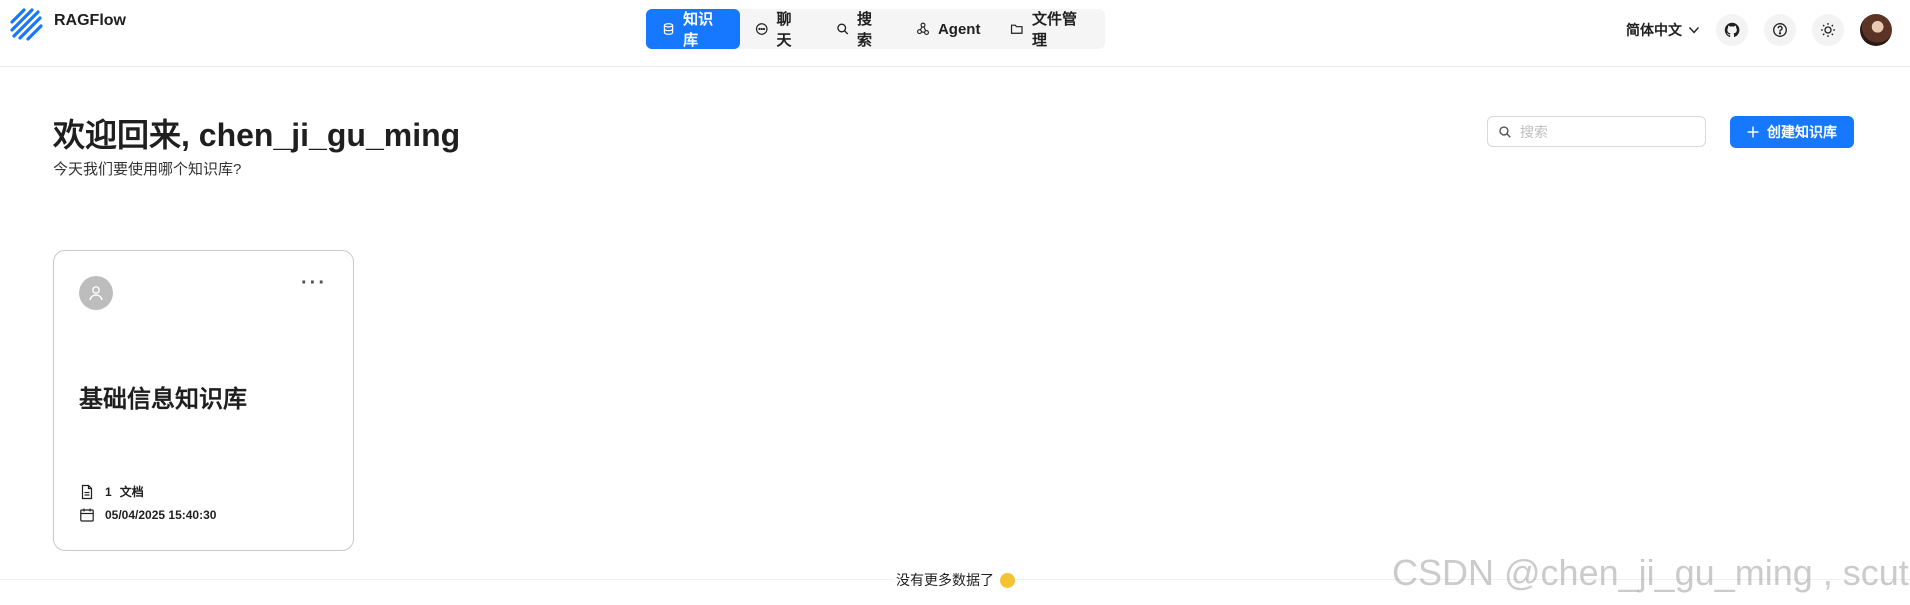 The image size is (1910, 605). Describe the element at coordinates (131, 492) in the screenshot. I see `doc-unit: 文档` at that location.